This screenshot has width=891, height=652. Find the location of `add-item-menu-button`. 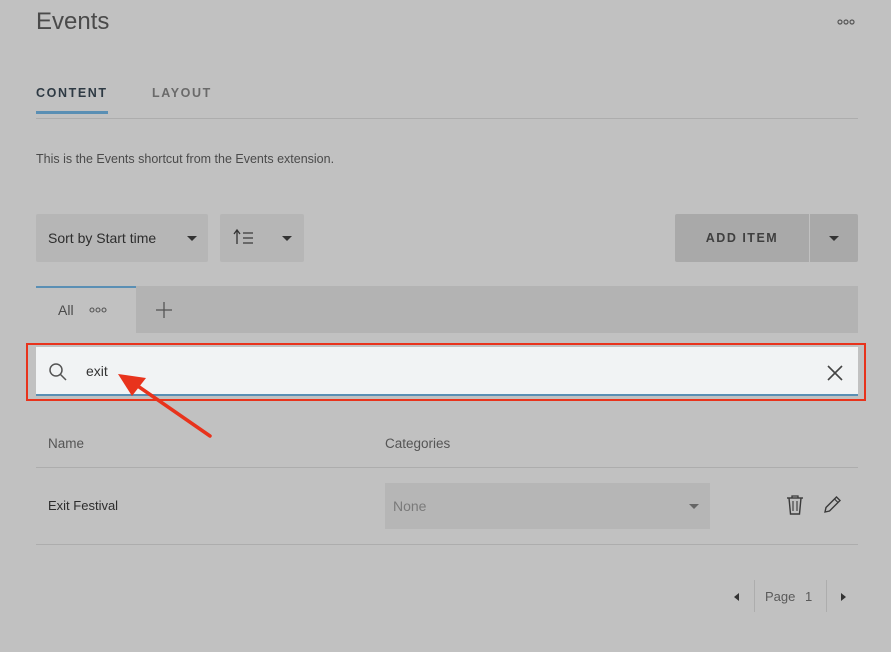

add-item-menu-button is located at coordinates (834, 238).